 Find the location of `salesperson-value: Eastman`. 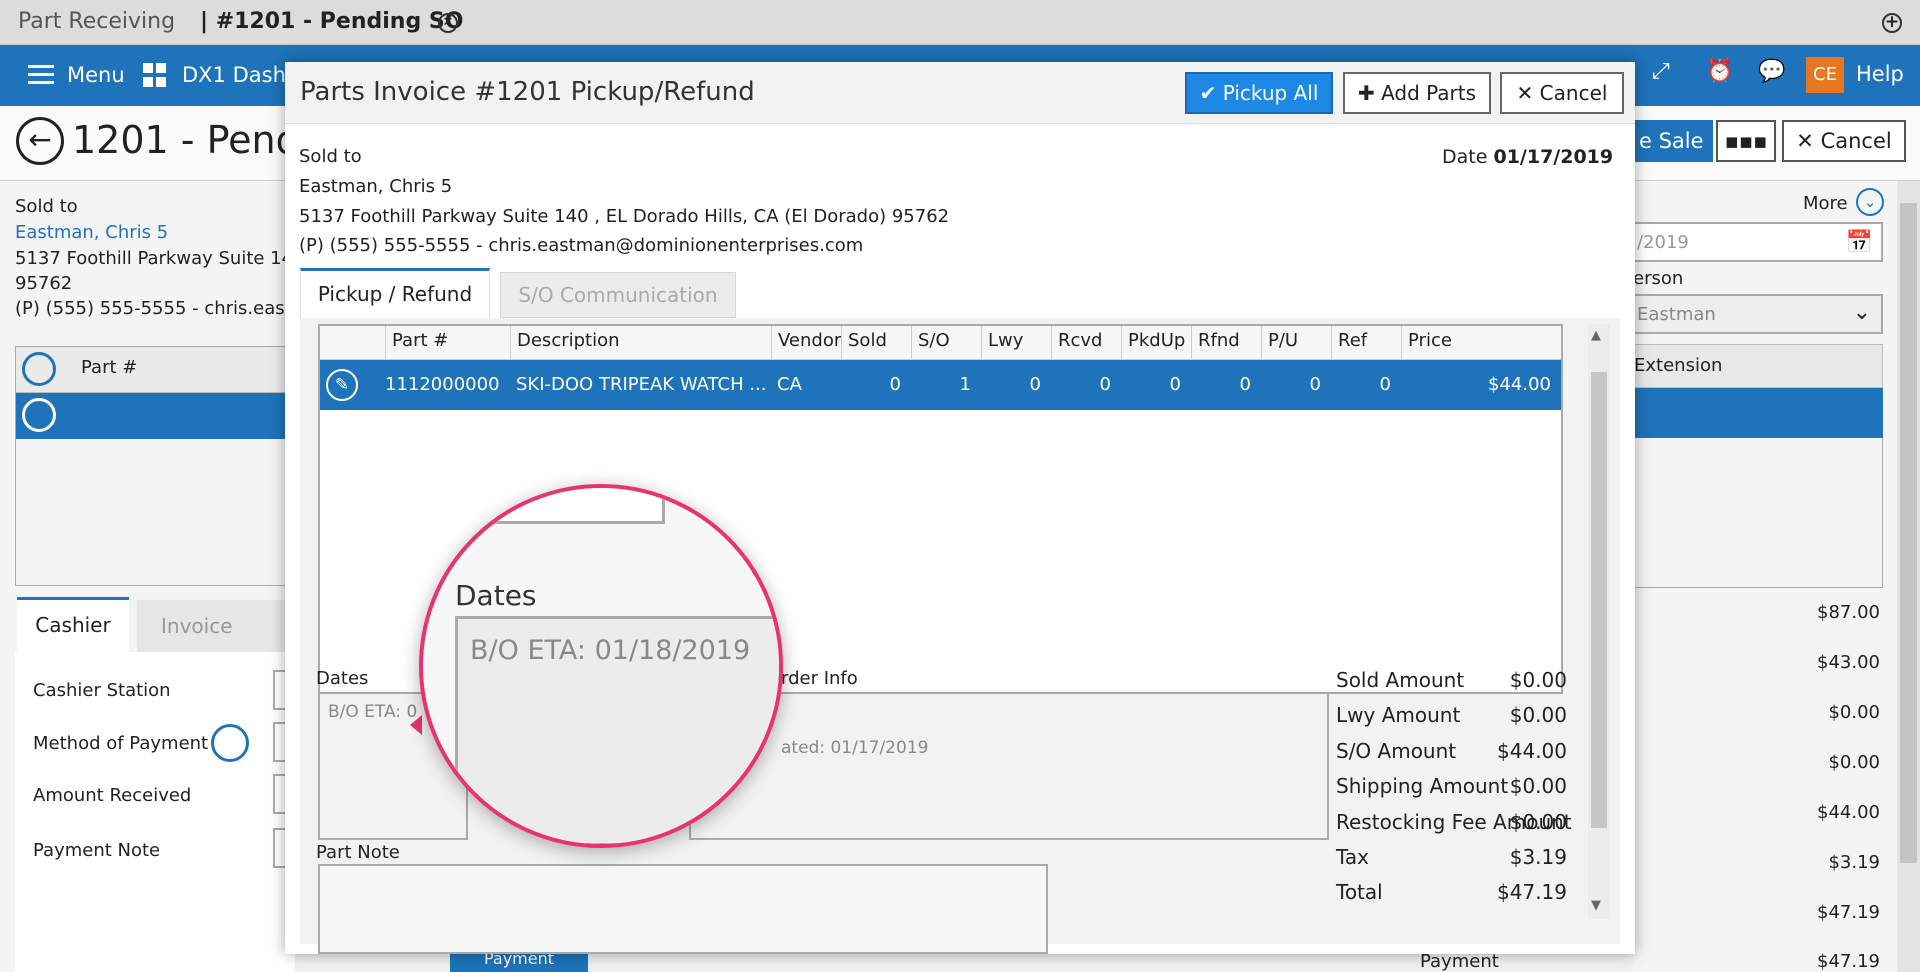

salesperson-value: Eastman is located at coordinates (1676, 314).